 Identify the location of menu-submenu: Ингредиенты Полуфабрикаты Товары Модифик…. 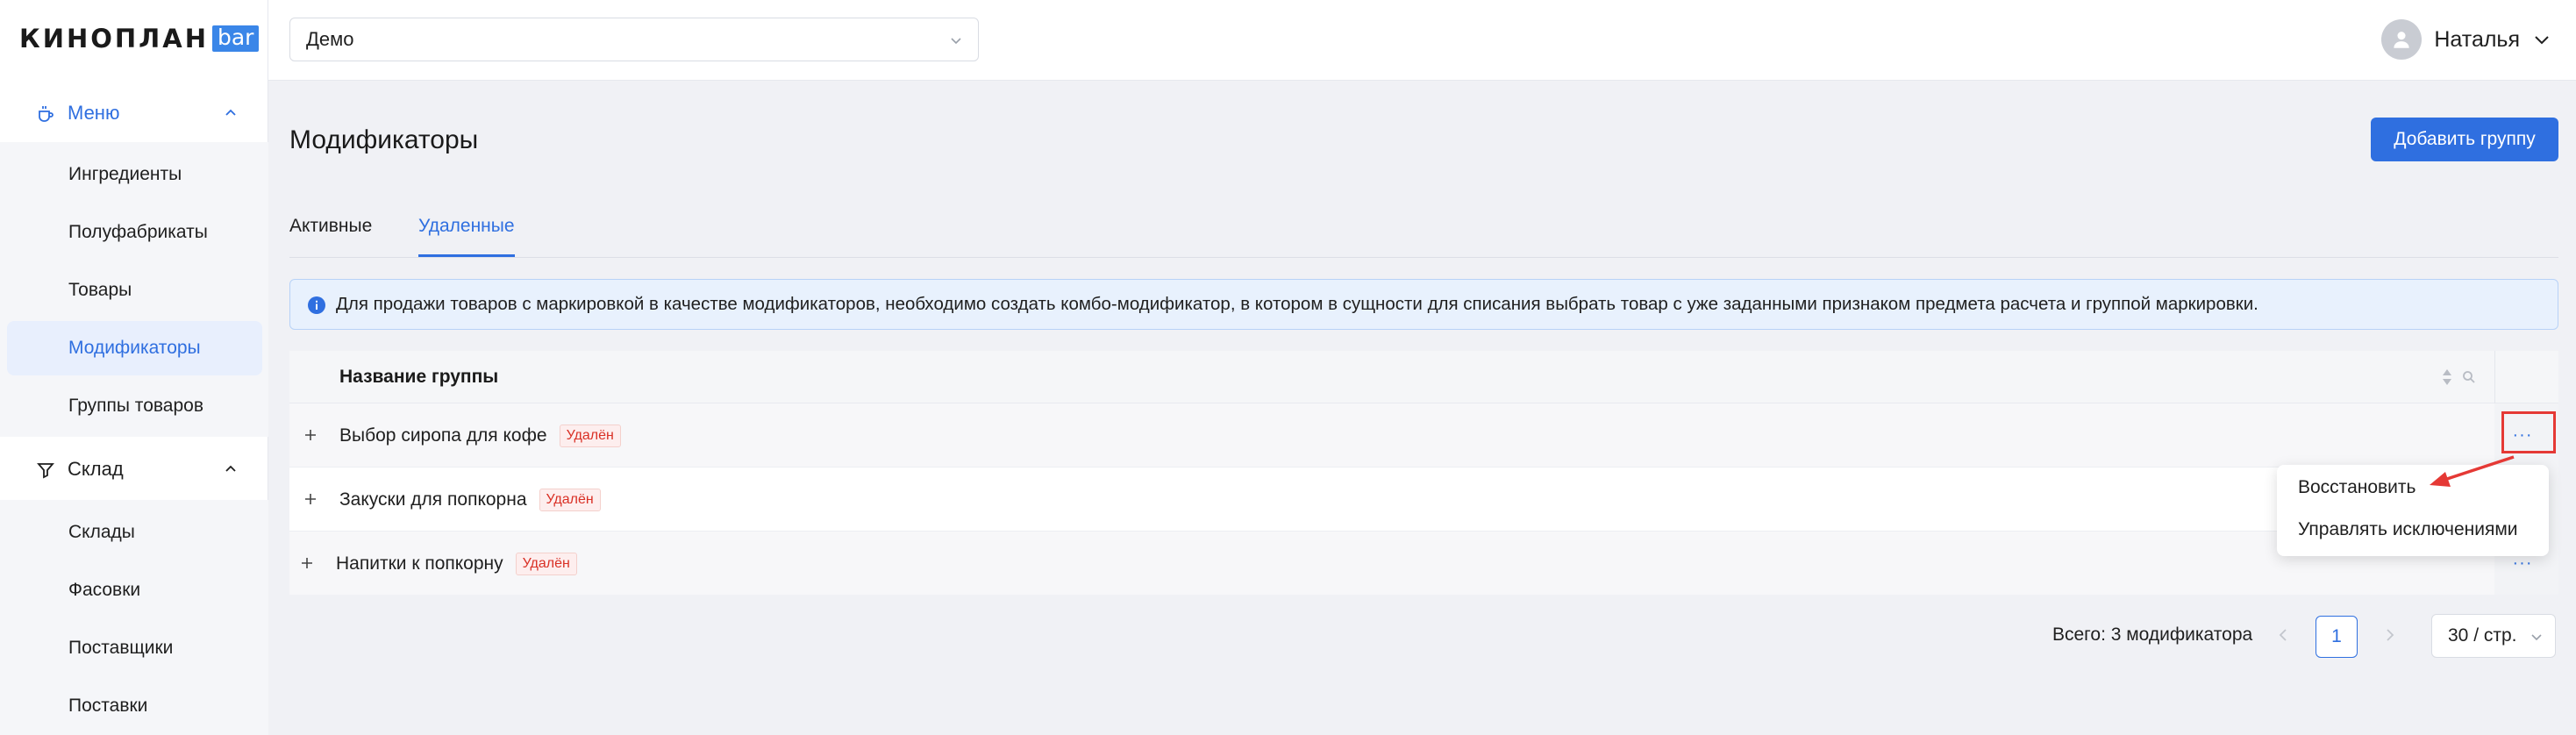
(134, 289).